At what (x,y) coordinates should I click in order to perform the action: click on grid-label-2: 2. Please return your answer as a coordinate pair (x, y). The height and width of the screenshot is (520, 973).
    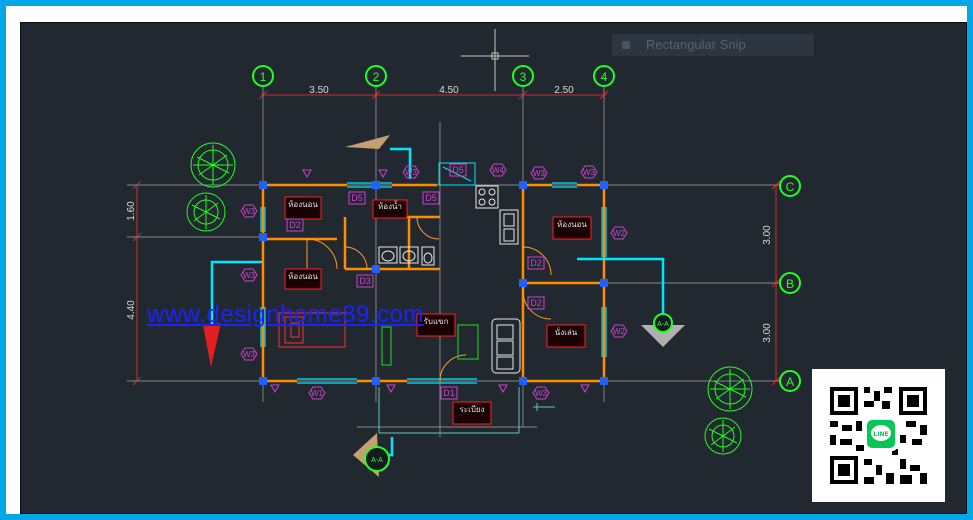
    Looking at the image, I should click on (376, 77).